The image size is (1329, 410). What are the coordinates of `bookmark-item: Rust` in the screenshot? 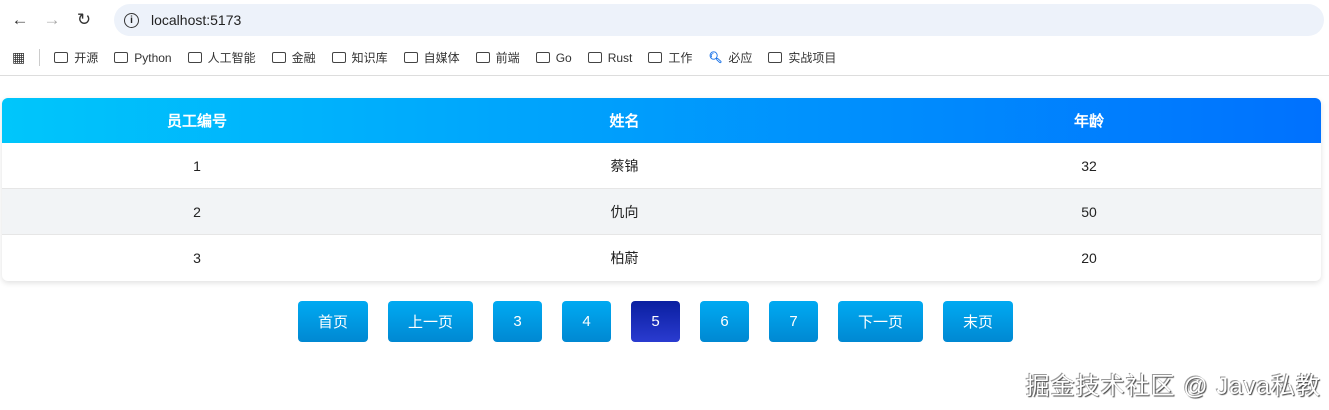 It's located at (610, 57).